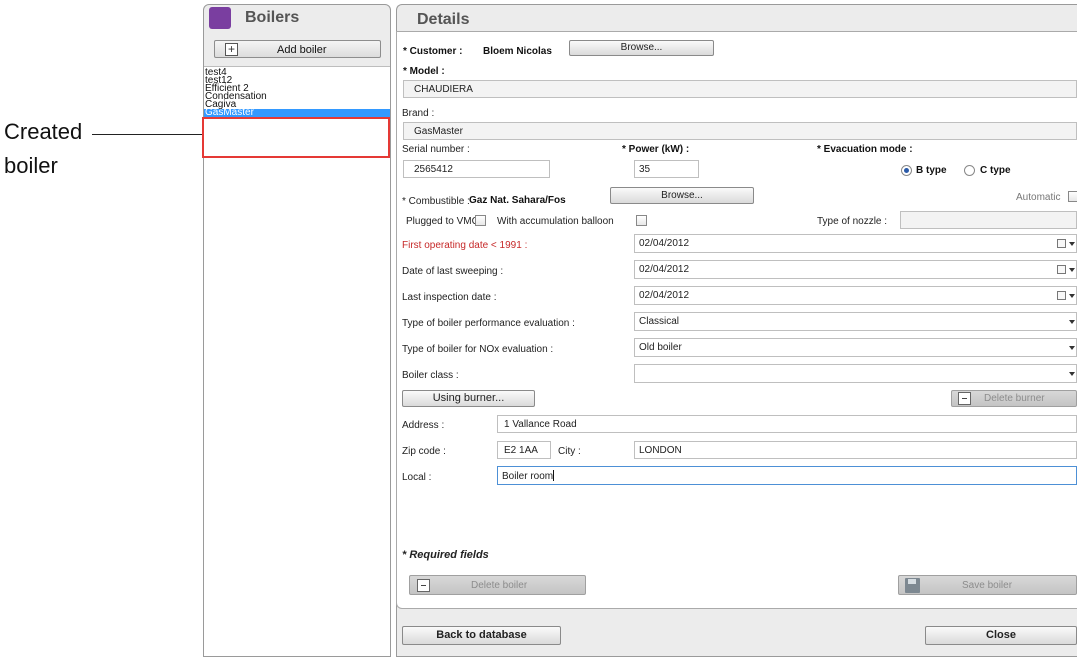 The width and height of the screenshot is (1077, 657). Describe the element at coordinates (449, 297) in the screenshot. I see `last-inspection-label: Last inspection date :` at that location.